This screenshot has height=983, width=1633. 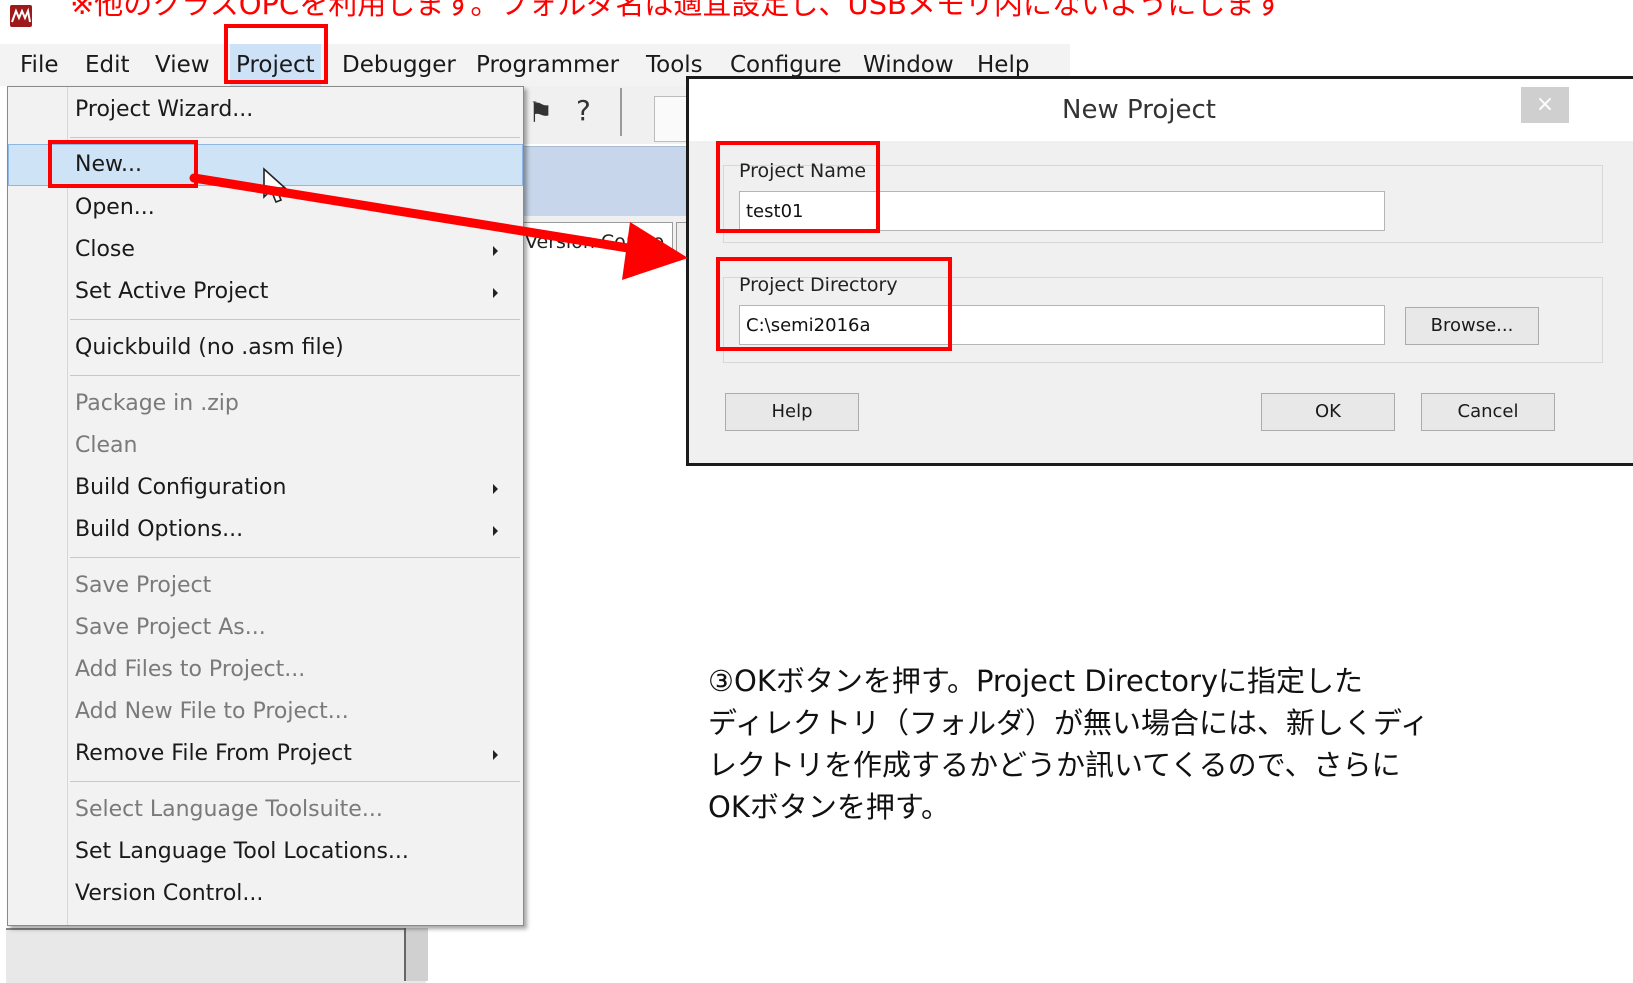 What do you see at coordinates (1068, 723) in the screenshot?
I see `instruction-line: ディレクトリ（フォルダ）が無い場合には、新しくディ` at bounding box center [1068, 723].